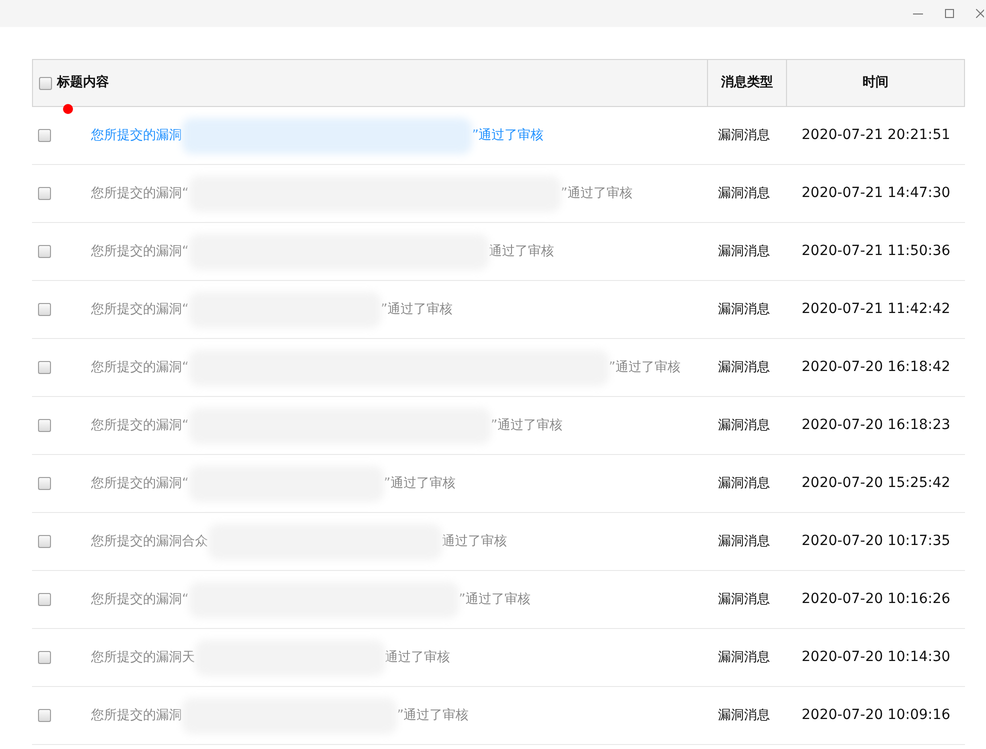 The image size is (986, 749). What do you see at coordinates (980, 13) in the screenshot?
I see `close-icon` at bounding box center [980, 13].